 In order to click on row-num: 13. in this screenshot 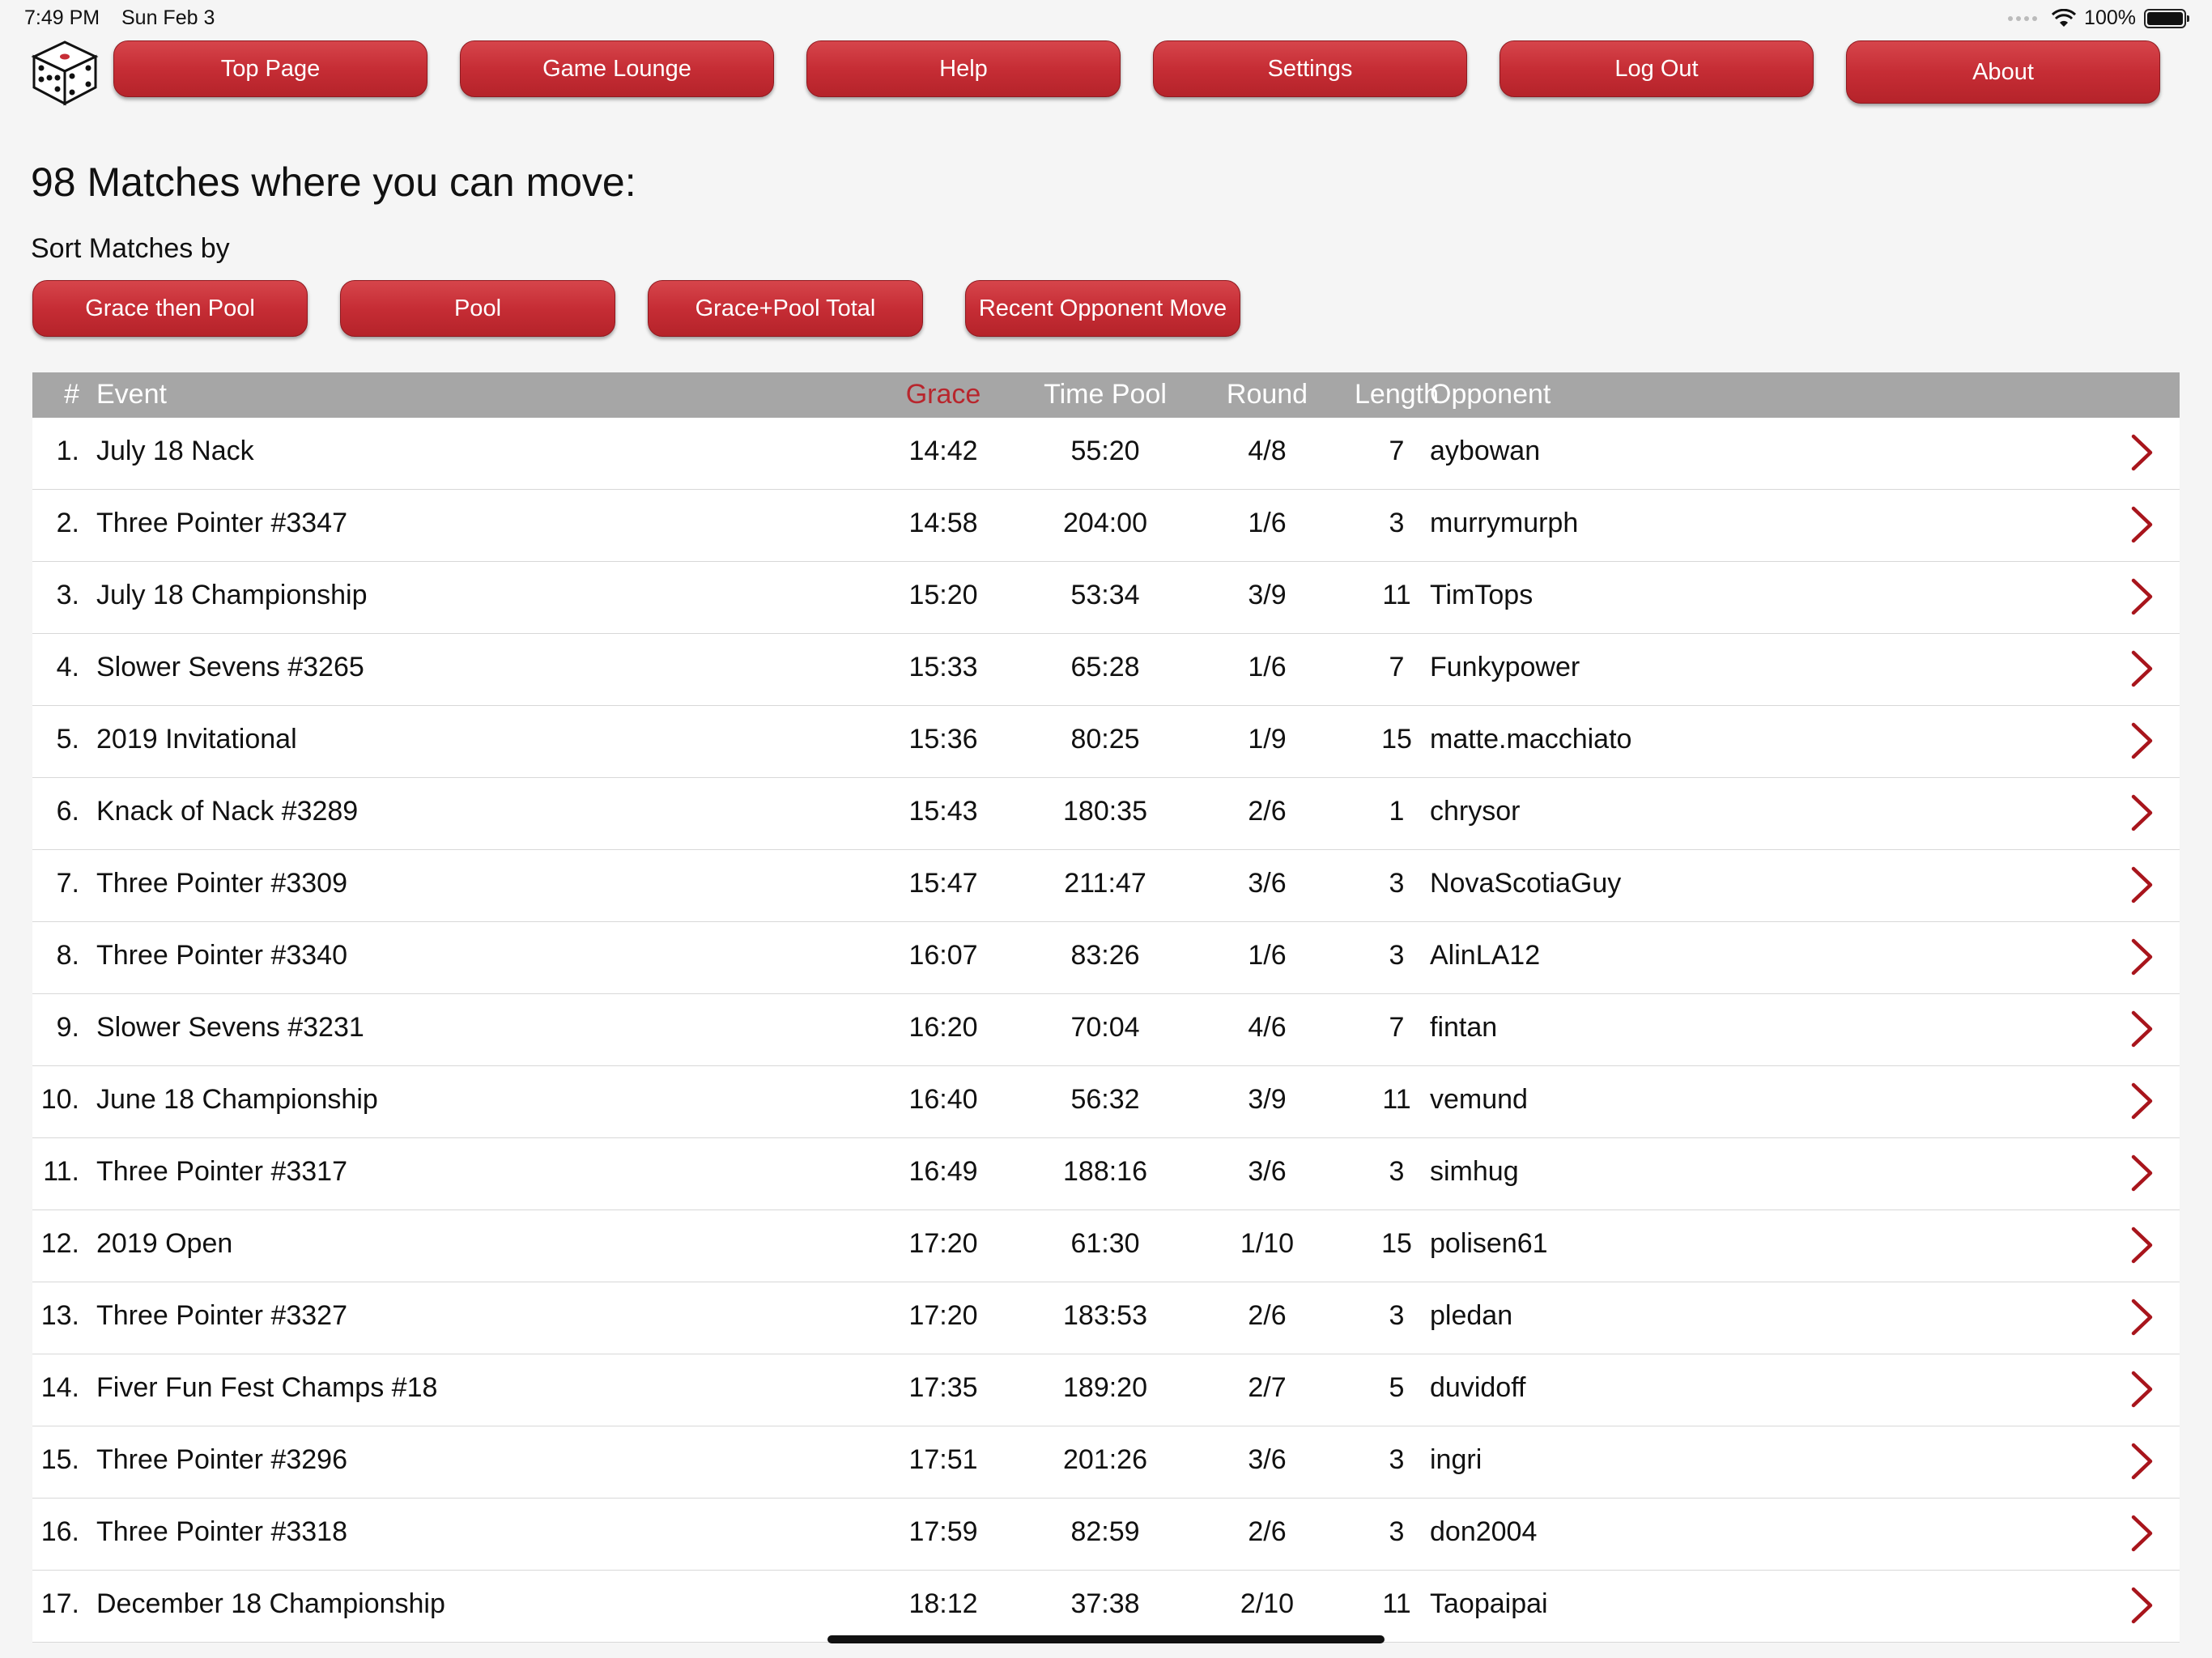, I will do `click(60, 1315)`.